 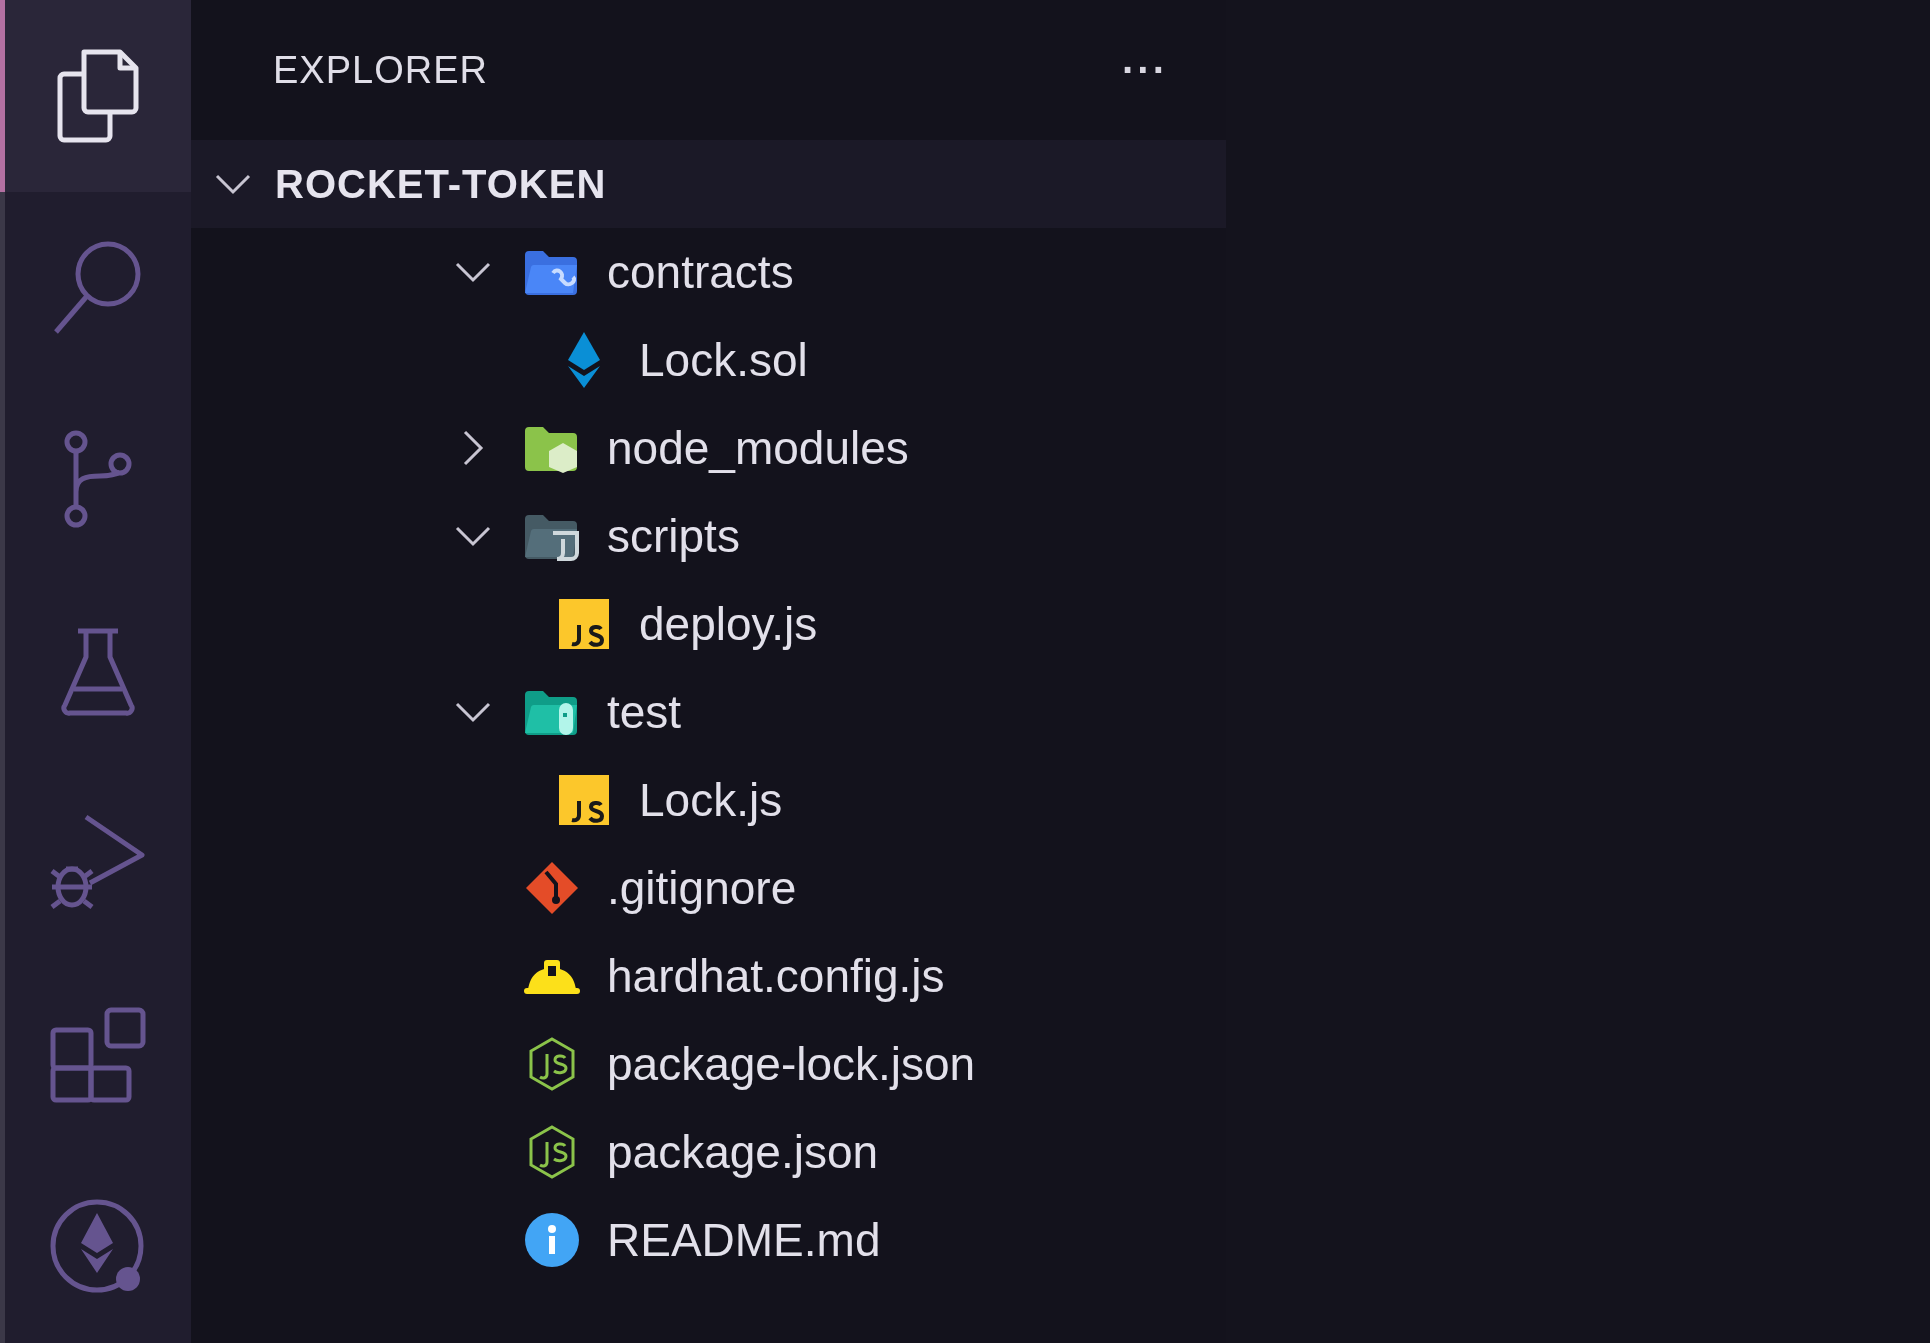 I want to click on flask-icon, so click(x=98, y=671).